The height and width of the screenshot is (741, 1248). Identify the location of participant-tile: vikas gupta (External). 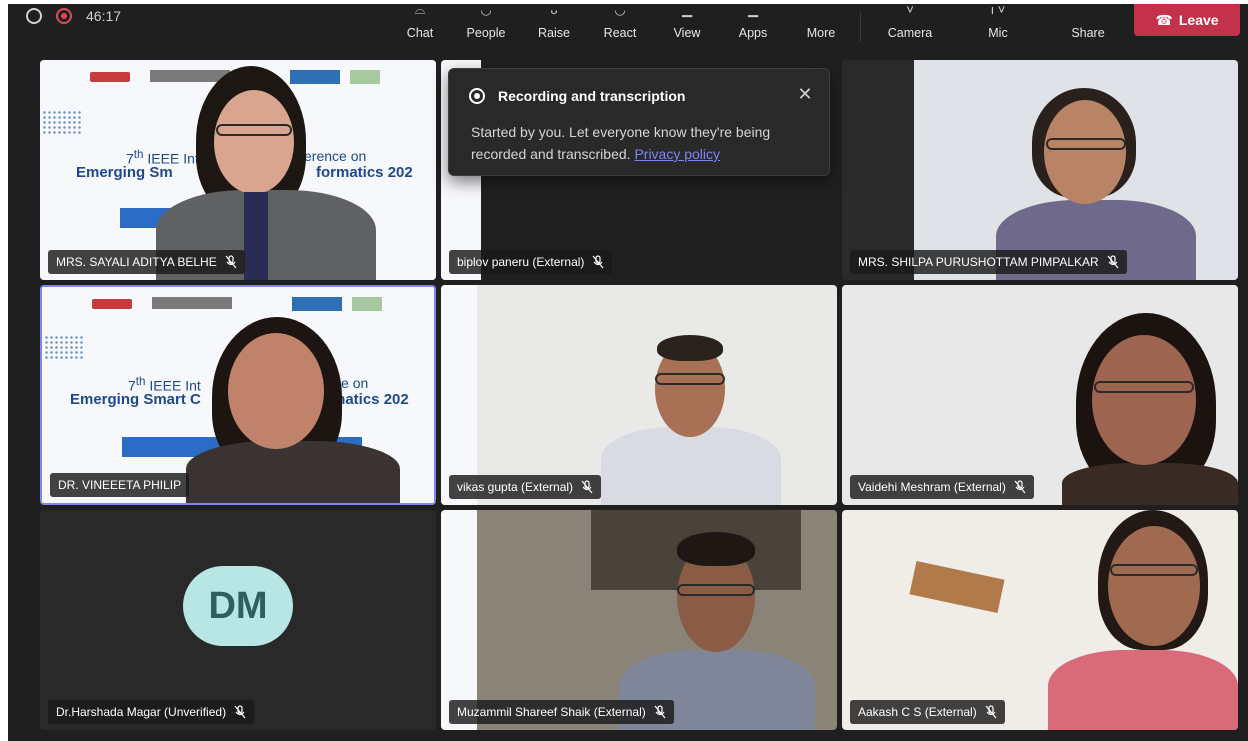
(639, 395).